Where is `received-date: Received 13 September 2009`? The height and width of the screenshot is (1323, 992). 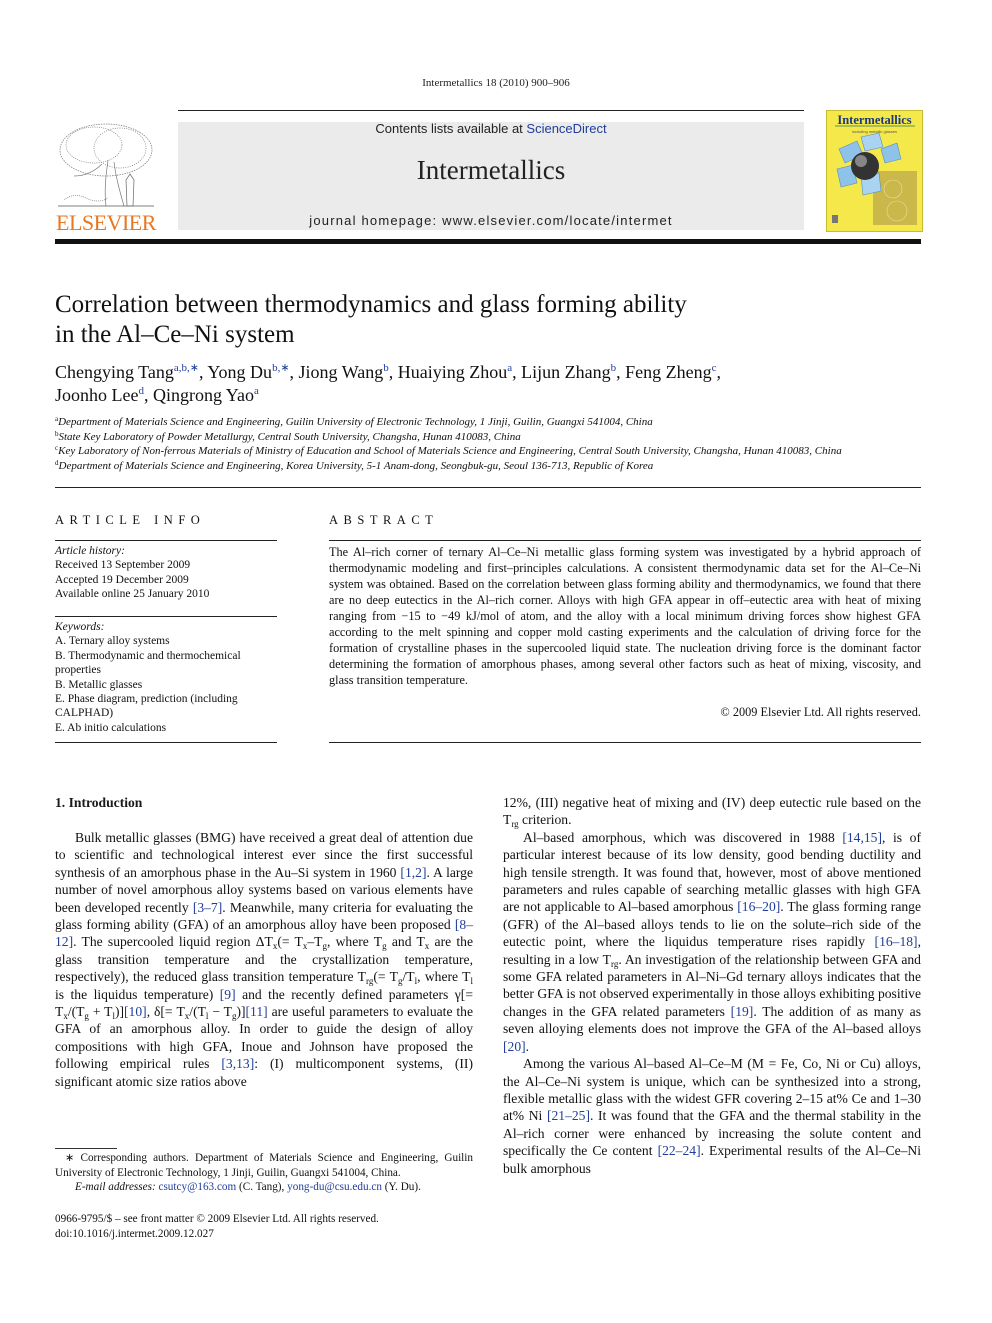
received-date: Received 13 September 2009 is located at coordinates (123, 565).